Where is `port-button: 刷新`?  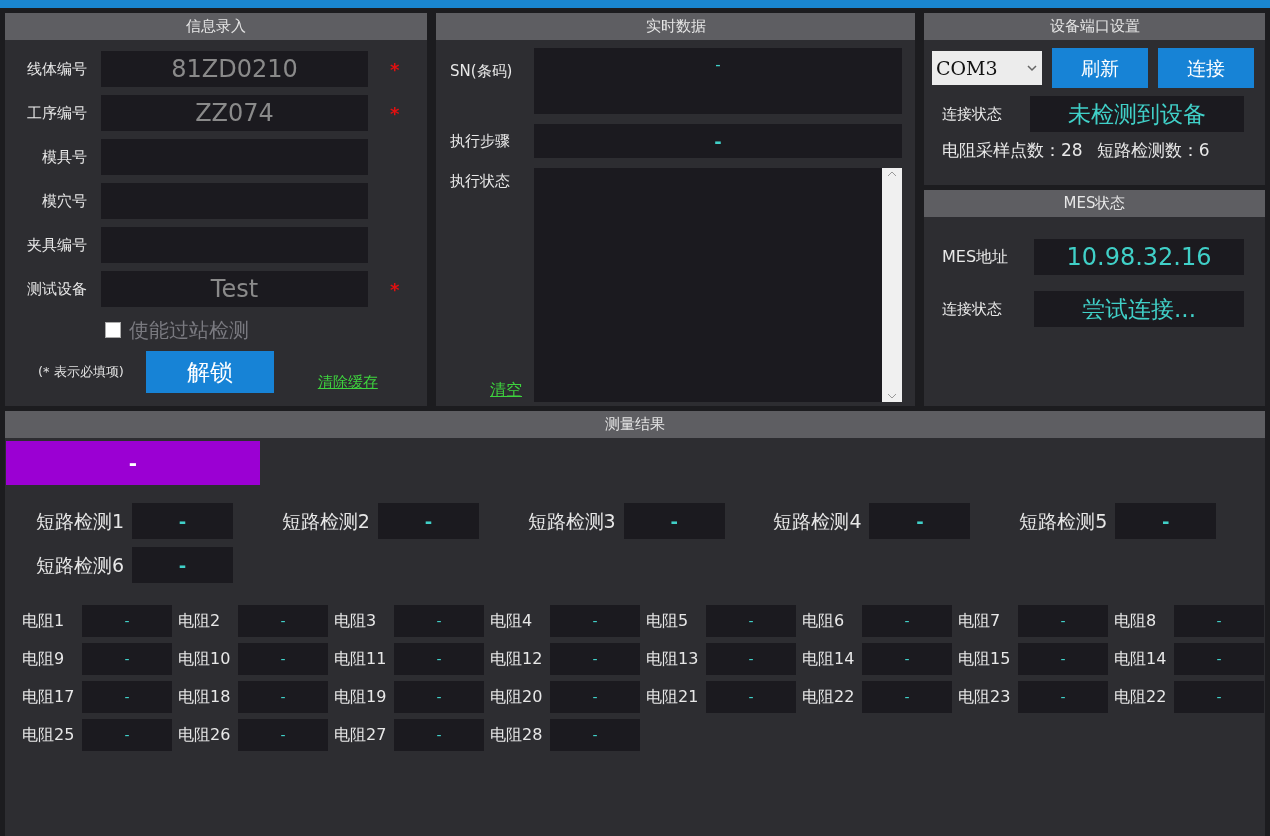 port-button: 刷新 is located at coordinates (1100, 68).